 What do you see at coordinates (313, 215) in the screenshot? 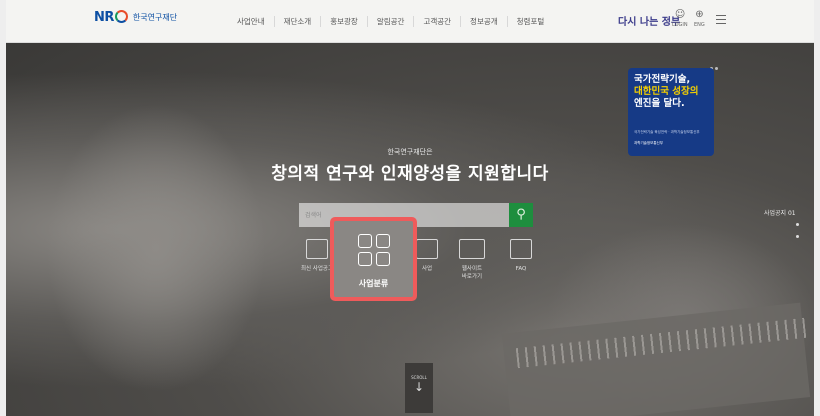
I see `search-placeholder: 검색어` at bounding box center [313, 215].